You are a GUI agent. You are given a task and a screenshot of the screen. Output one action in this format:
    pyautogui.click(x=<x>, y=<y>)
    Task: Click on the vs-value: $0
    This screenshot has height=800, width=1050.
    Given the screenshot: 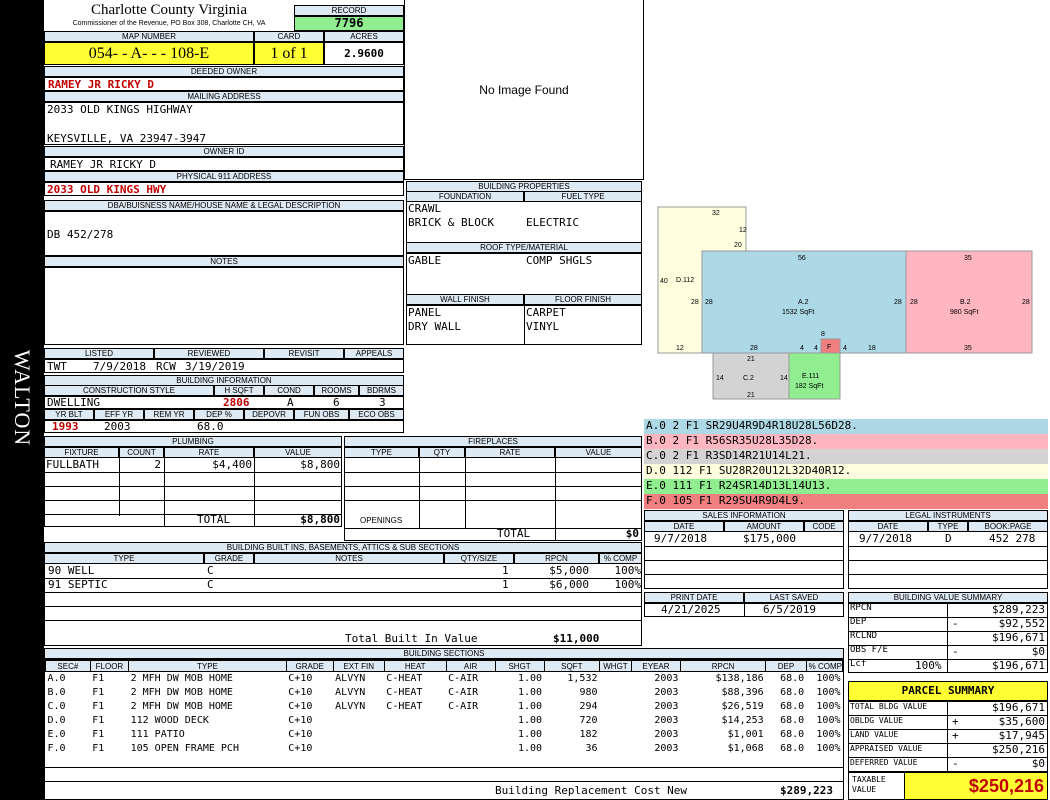 What is the action you would take?
    pyautogui.click(x=1038, y=651)
    